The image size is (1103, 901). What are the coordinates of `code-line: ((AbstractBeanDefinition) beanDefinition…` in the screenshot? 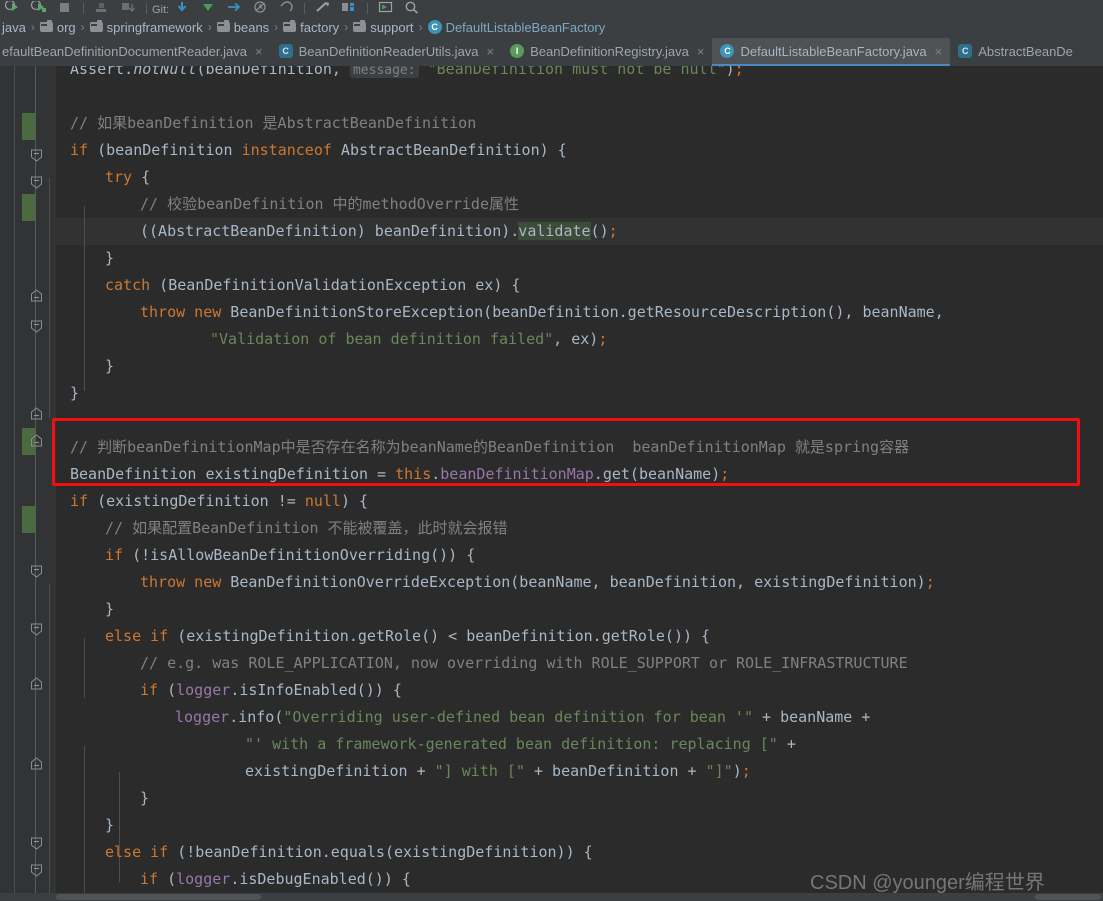 It's located at (379, 231).